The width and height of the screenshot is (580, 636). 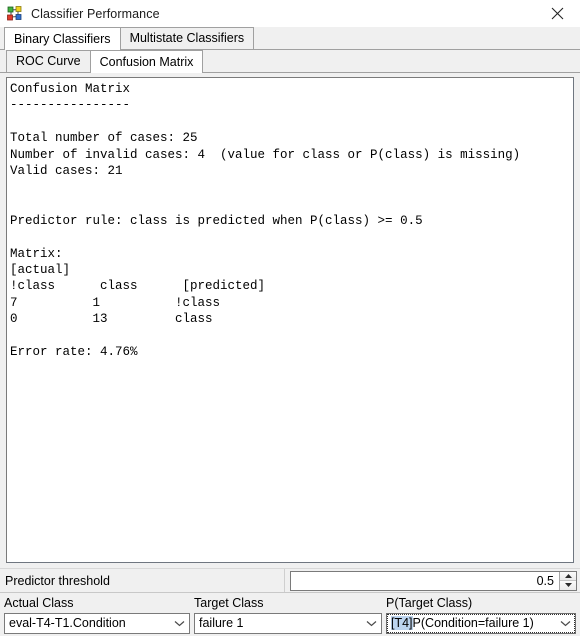 I want to click on tab-roc-curve: ROC Curve, so click(x=48, y=61).